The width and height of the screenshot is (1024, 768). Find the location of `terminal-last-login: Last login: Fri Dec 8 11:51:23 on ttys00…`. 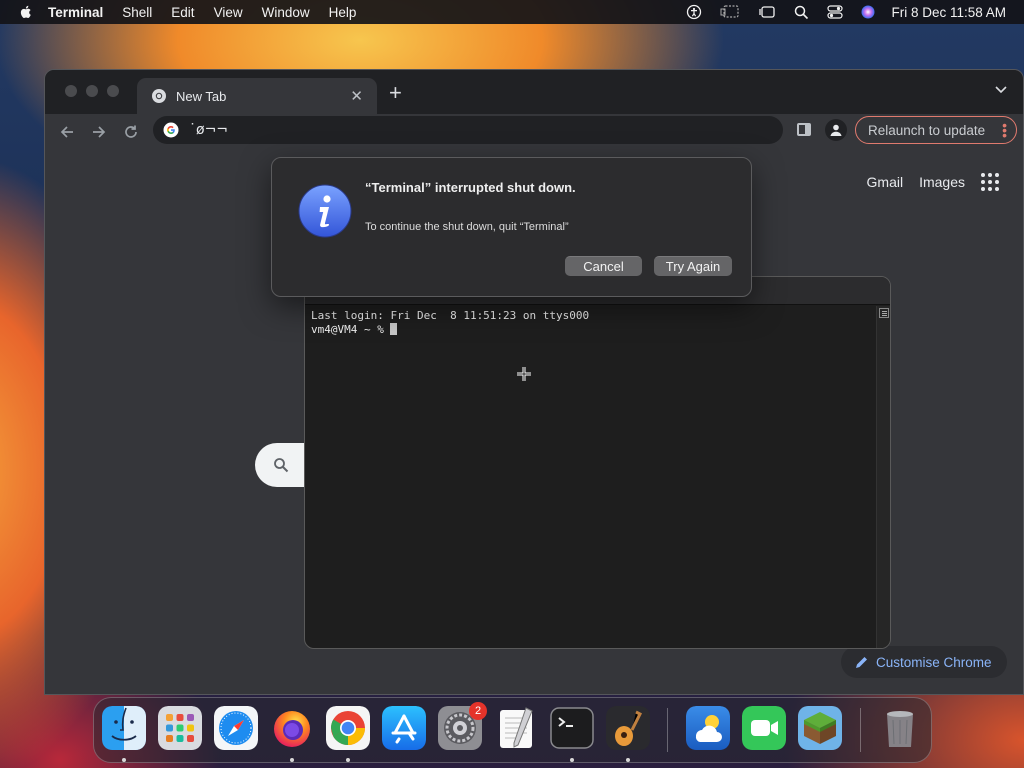

terminal-last-login: Last login: Fri Dec 8 11:51:23 on ttys00… is located at coordinates (450, 315).